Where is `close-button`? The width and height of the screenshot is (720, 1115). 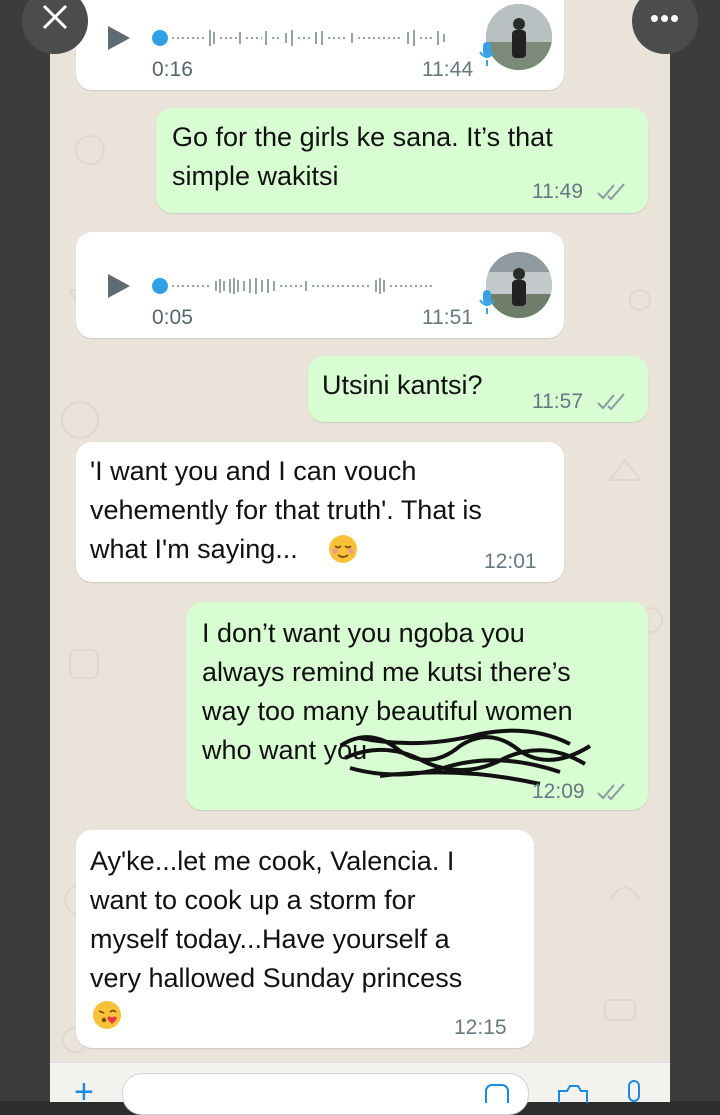 close-button is located at coordinates (55, 27).